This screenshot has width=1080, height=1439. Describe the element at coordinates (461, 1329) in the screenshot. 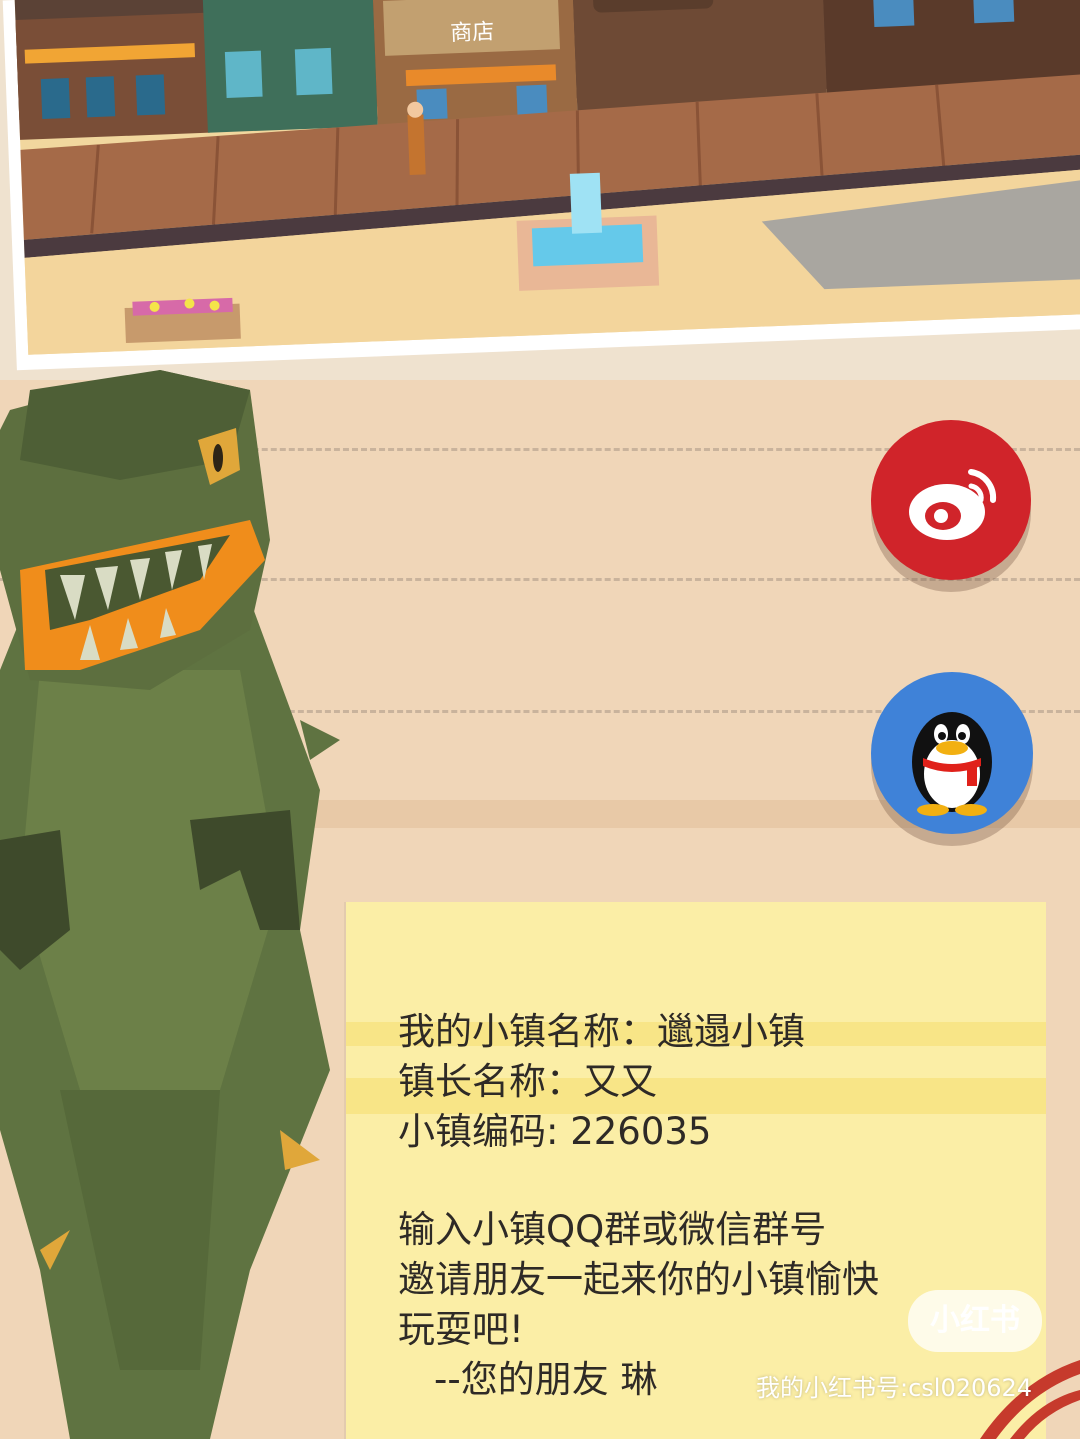

I see `invite-text-3: 玩耍吧!` at that location.